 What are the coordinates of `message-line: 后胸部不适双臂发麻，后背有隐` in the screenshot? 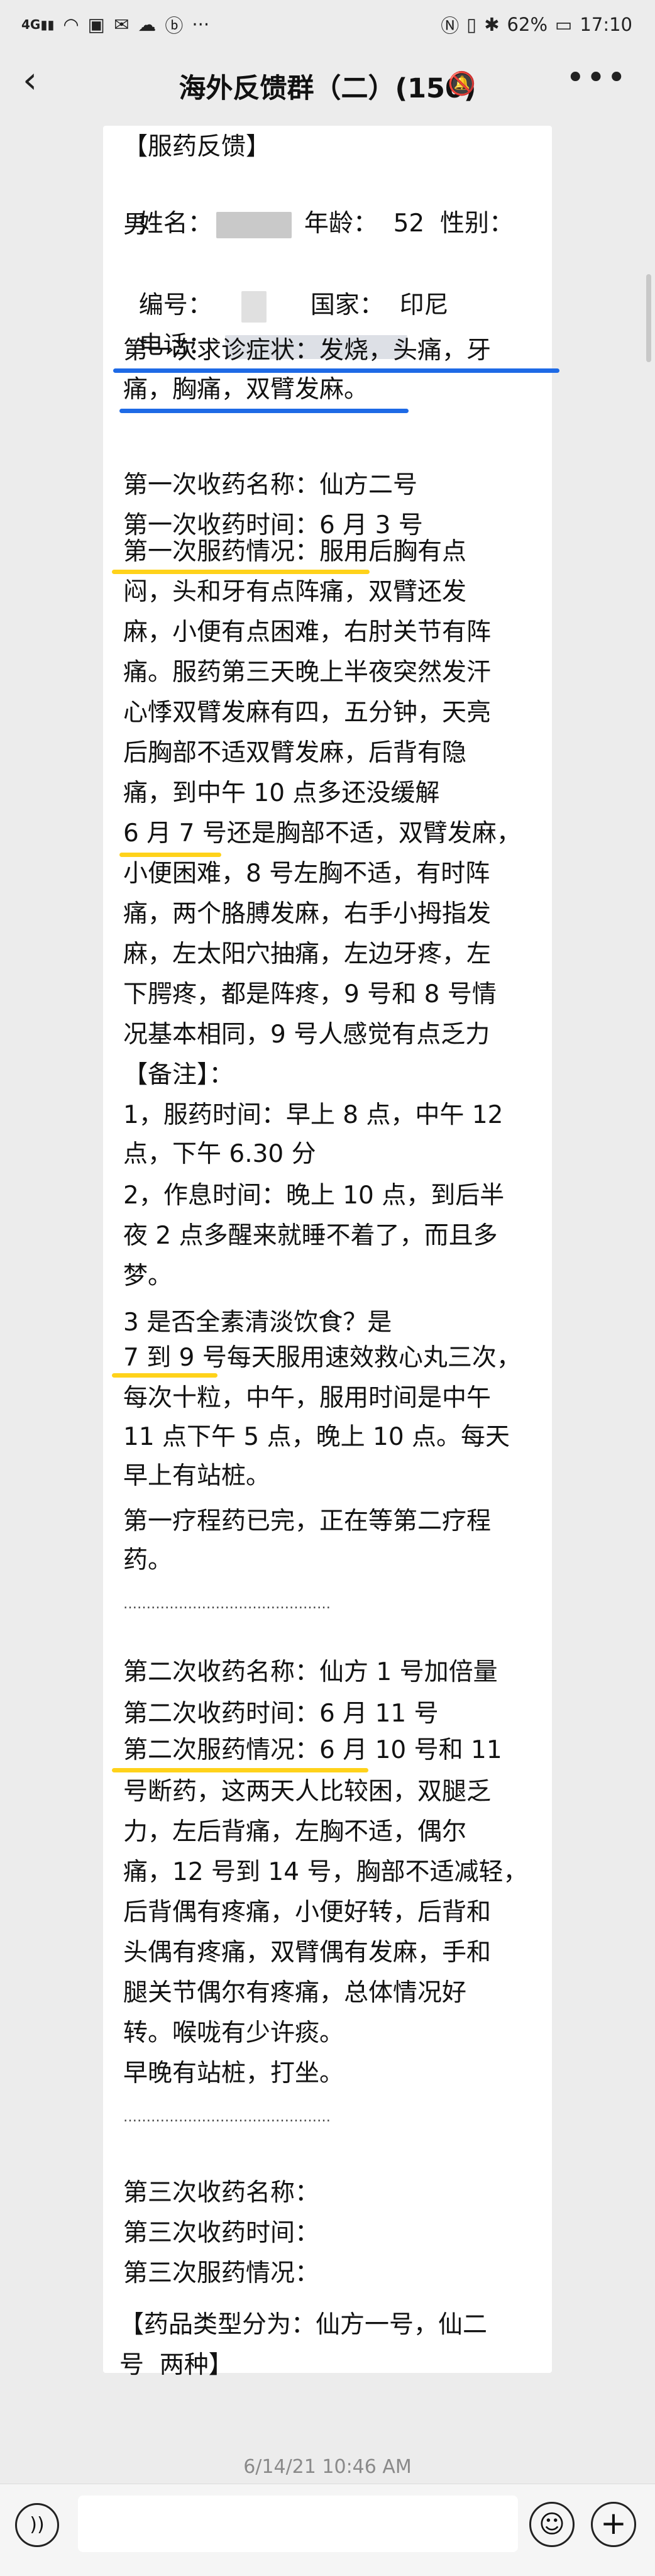 It's located at (295, 753).